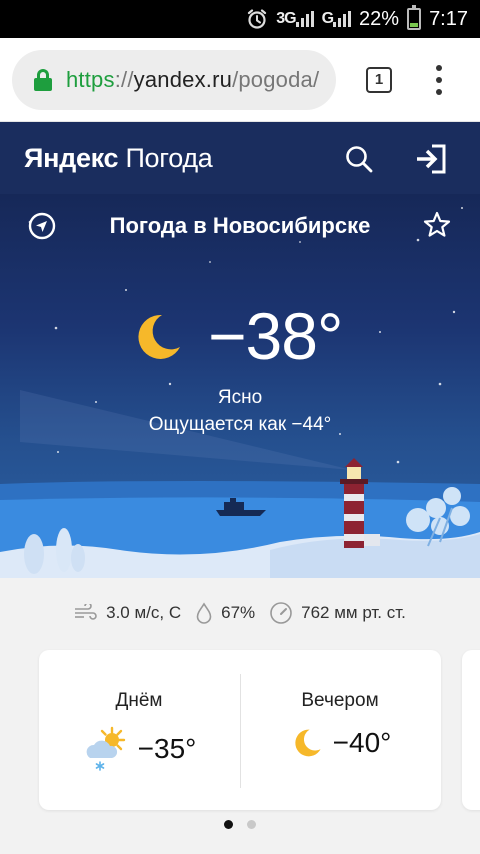 This screenshot has width=480, height=854. What do you see at coordinates (240, 397) in the screenshot?
I see `weather-condition: Ясно` at bounding box center [240, 397].